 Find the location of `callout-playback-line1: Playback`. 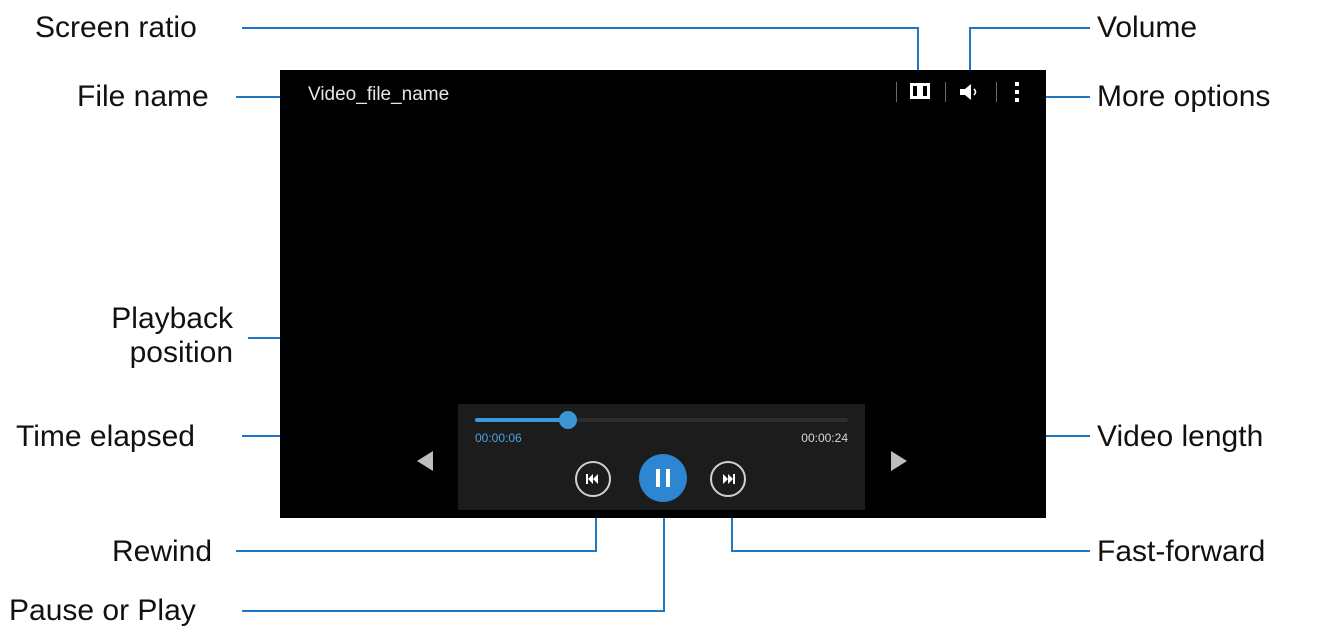

callout-playback-line1: Playback is located at coordinates (172, 318).